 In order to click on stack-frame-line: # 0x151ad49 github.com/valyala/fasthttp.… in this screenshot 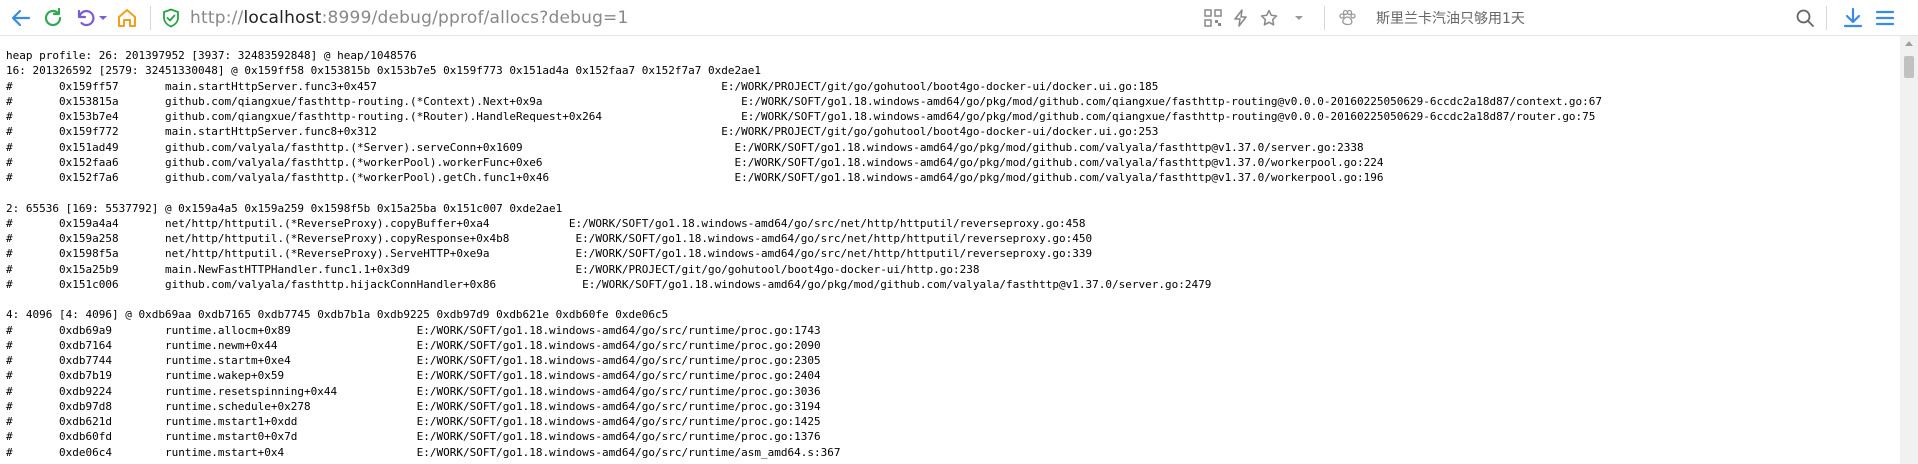, I will do `click(685, 147)`.